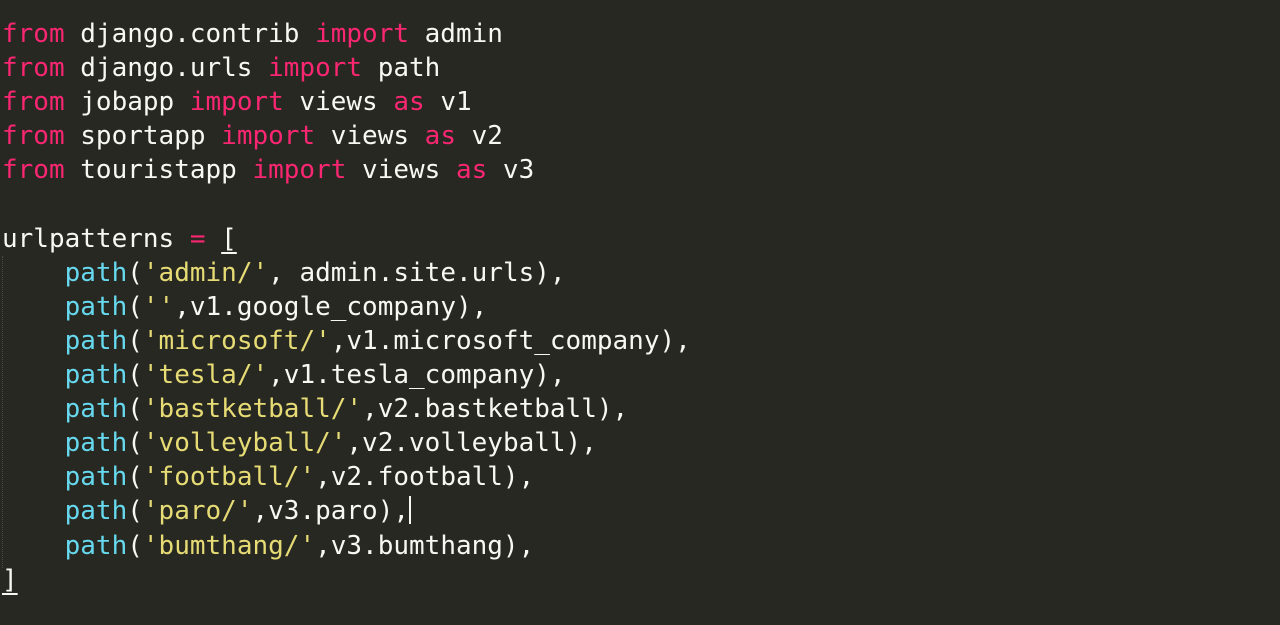 The width and height of the screenshot is (1280, 625). What do you see at coordinates (143, 136) in the screenshot?
I see `code-token-plain: sportapp` at bounding box center [143, 136].